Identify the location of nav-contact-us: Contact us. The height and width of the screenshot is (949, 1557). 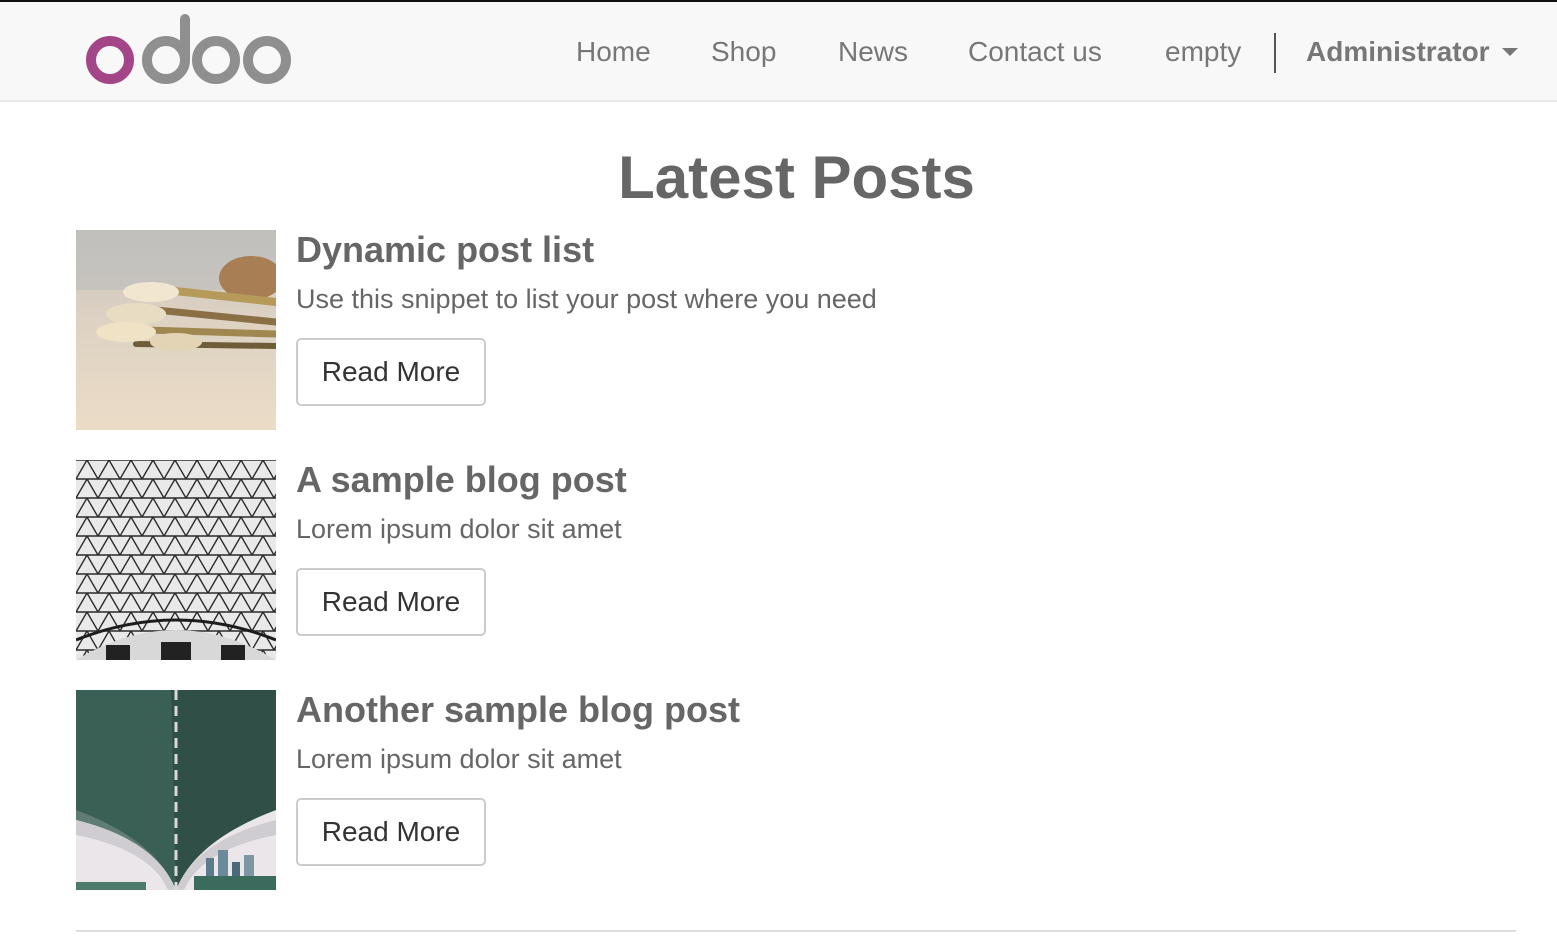
(1035, 52).